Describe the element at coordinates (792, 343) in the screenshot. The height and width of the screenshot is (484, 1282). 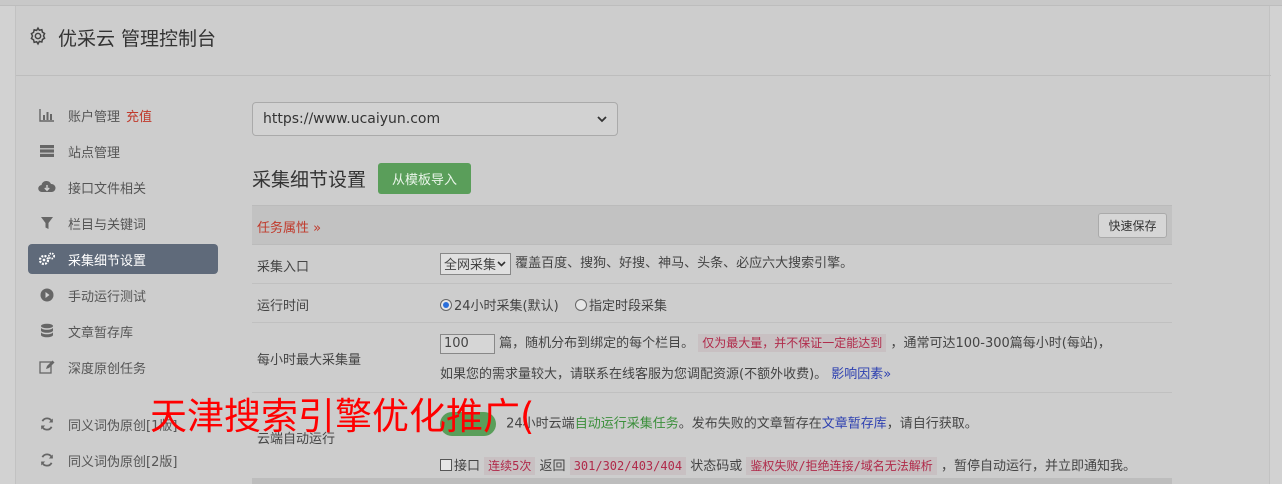
I see `warning-text: 仅为最大量，并不保证一定能达到` at that location.